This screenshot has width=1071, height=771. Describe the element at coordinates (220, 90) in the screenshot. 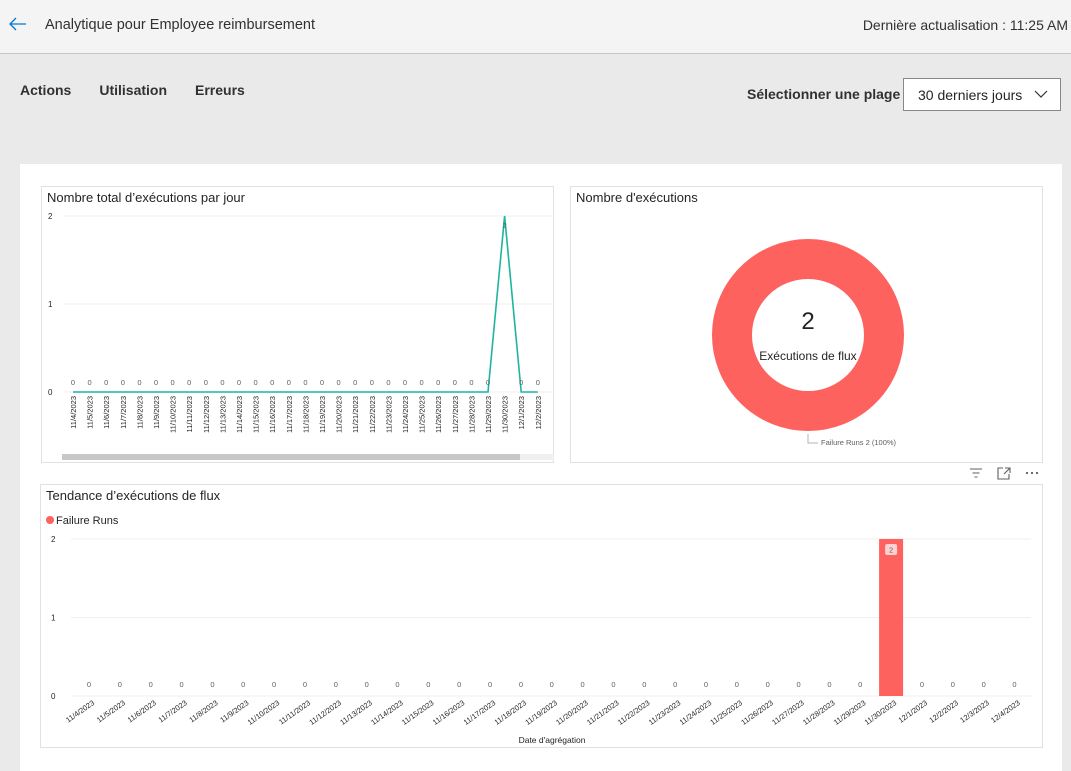

I see `tab-erreurs: Erreurs` at that location.